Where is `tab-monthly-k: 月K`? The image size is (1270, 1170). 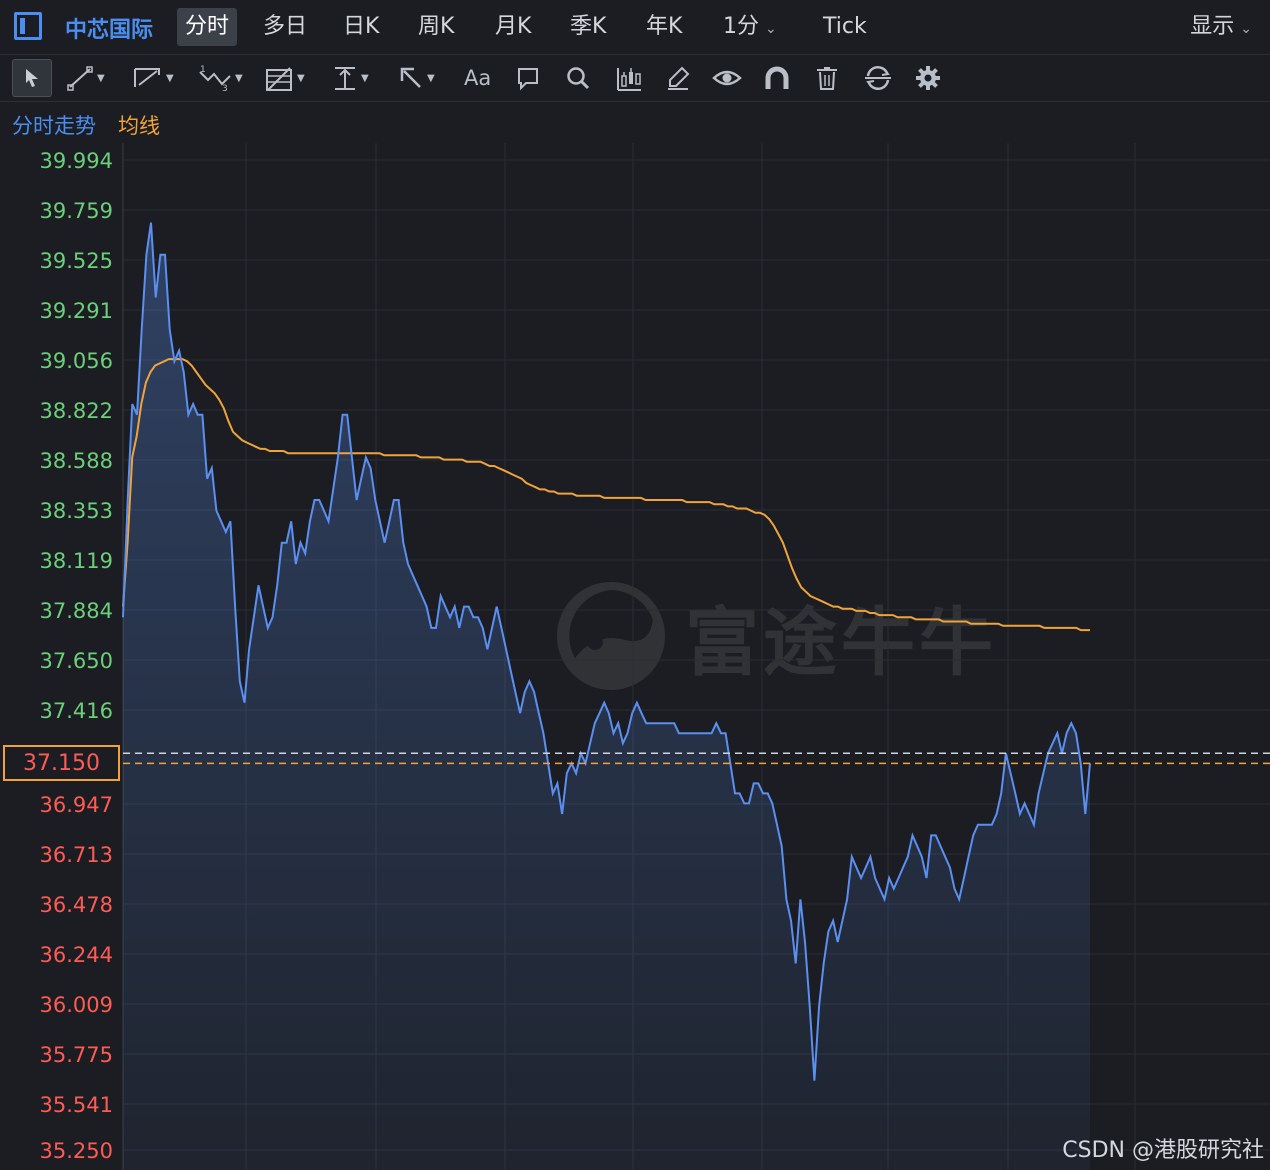 tab-monthly-k: 月K is located at coordinates (513, 27).